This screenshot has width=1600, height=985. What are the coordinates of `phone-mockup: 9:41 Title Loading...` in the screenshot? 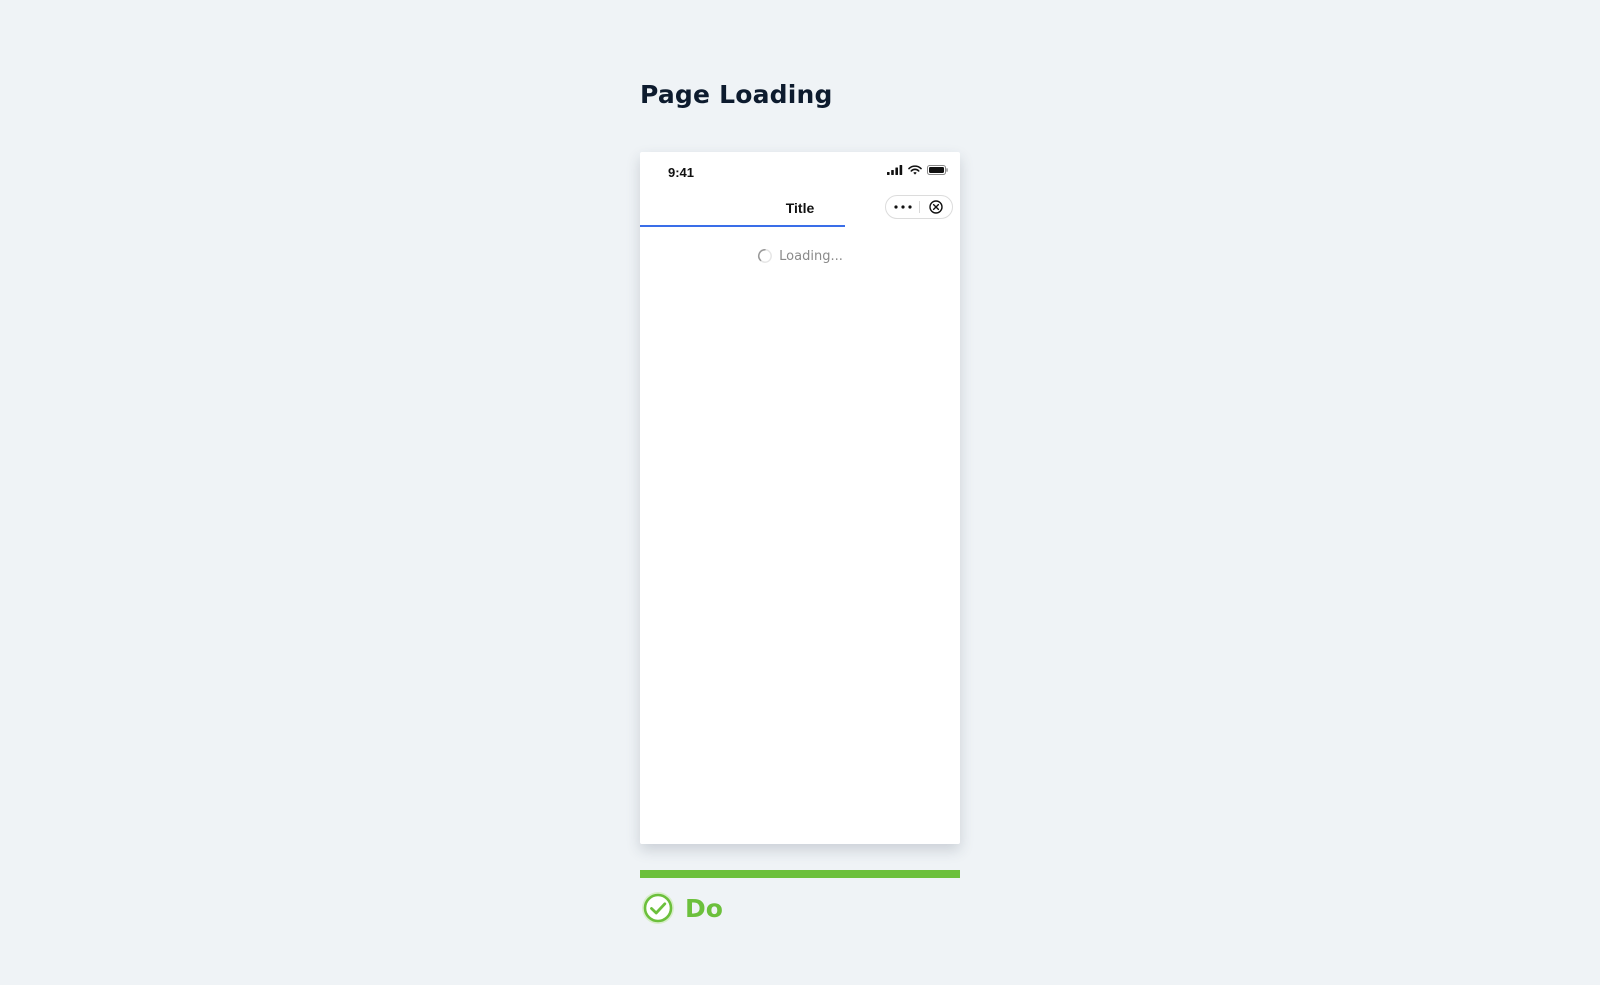 It's located at (800, 498).